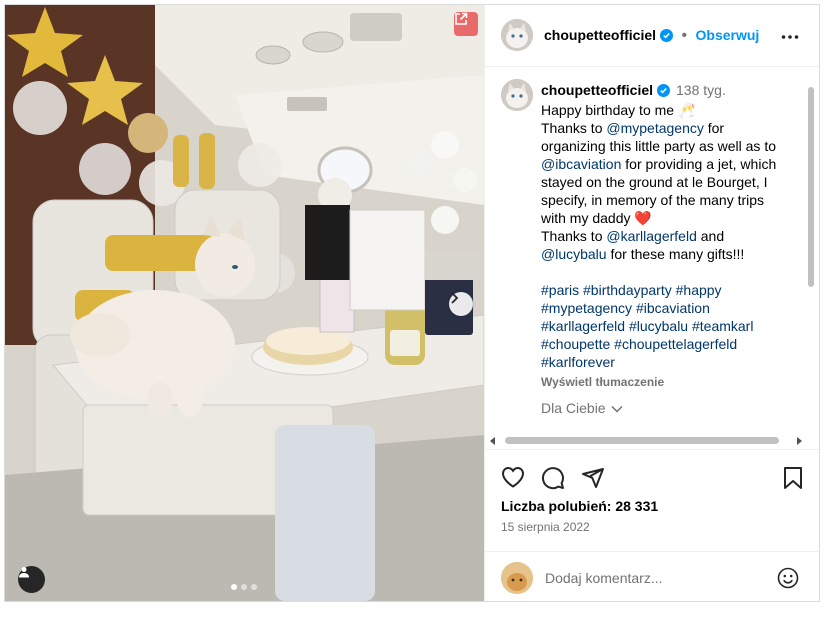 This screenshot has height=624, width=835. What do you see at coordinates (728, 35) in the screenshot?
I see `follow-button: Obserwuj` at bounding box center [728, 35].